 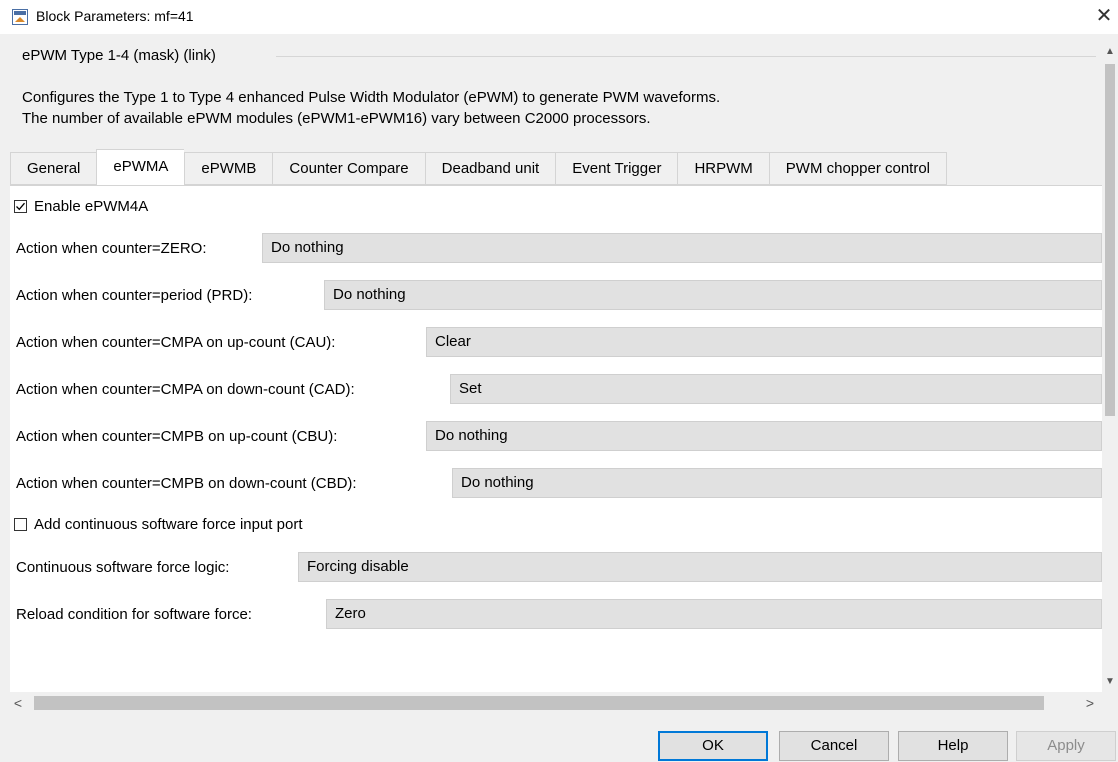 What do you see at coordinates (91, 206) in the screenshot?
I see `enable-epwm4a-label: Enable ePWM4A` at bounding box center [91, 206].